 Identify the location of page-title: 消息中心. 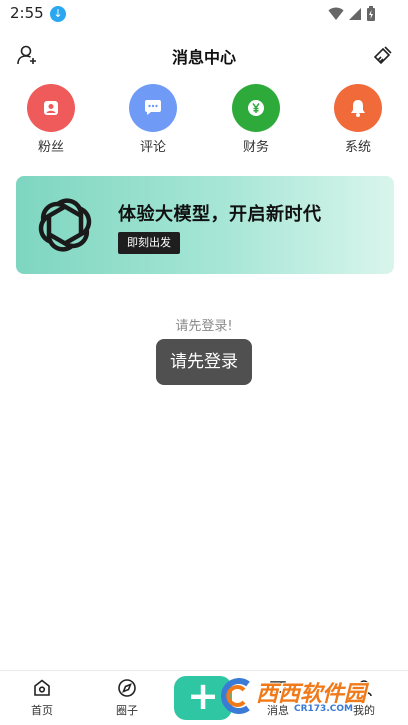
(203, 57).